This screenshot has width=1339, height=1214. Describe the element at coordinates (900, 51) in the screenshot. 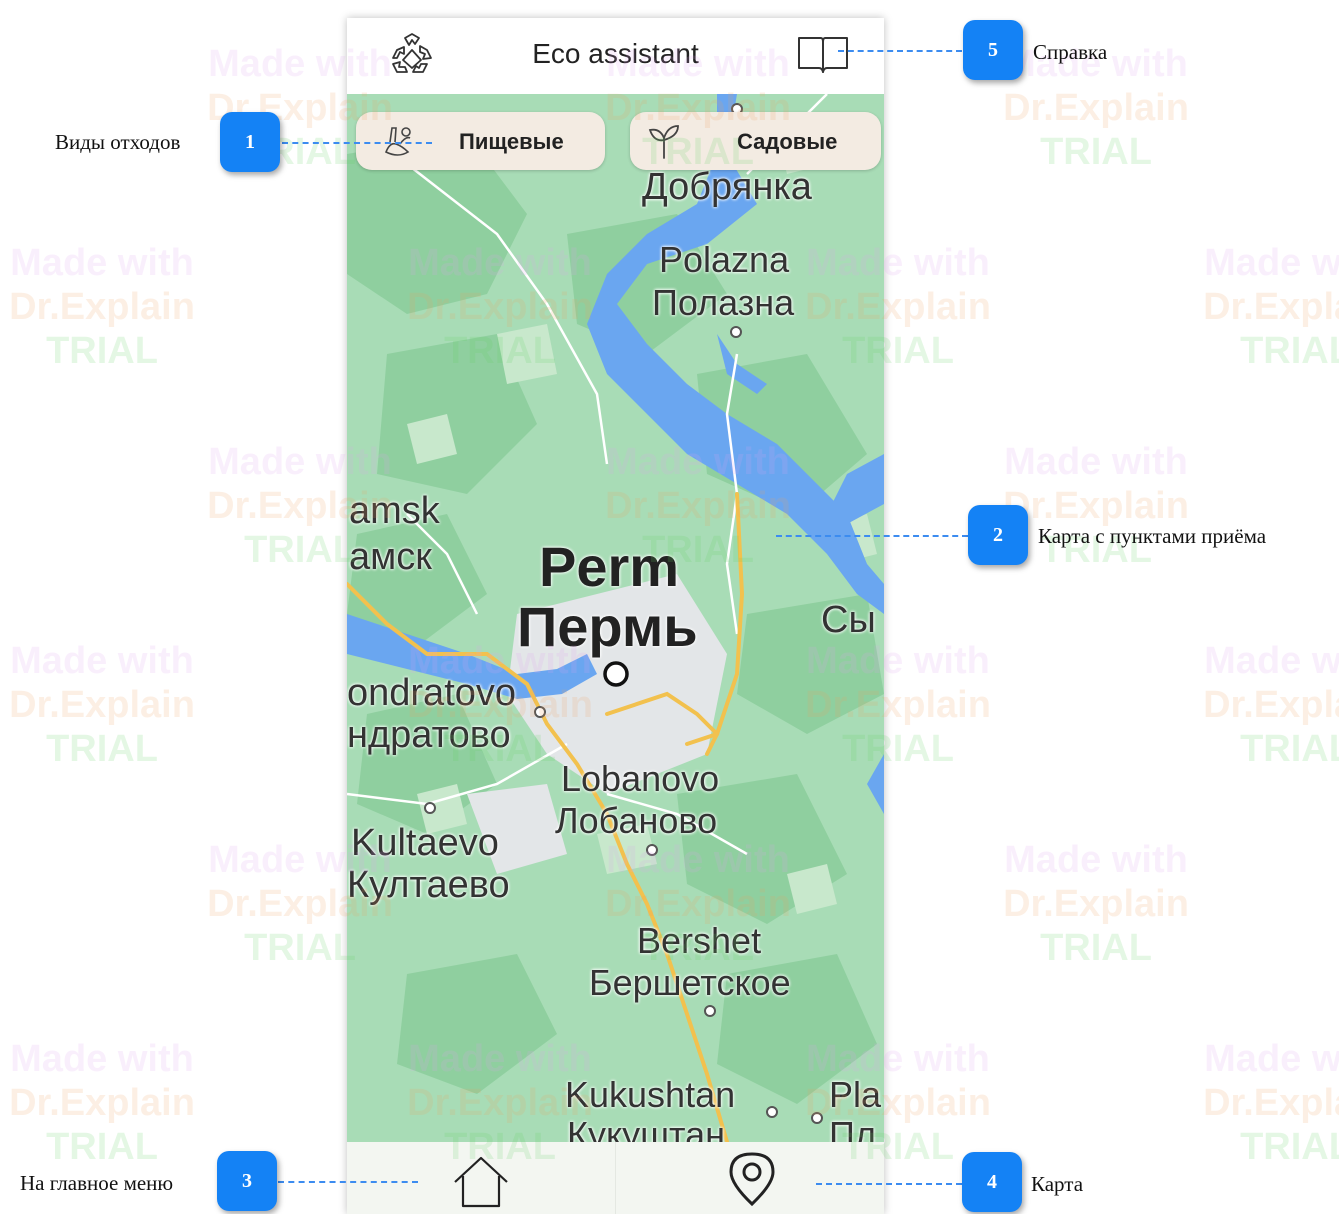

I see `callout-5-line` at that location.